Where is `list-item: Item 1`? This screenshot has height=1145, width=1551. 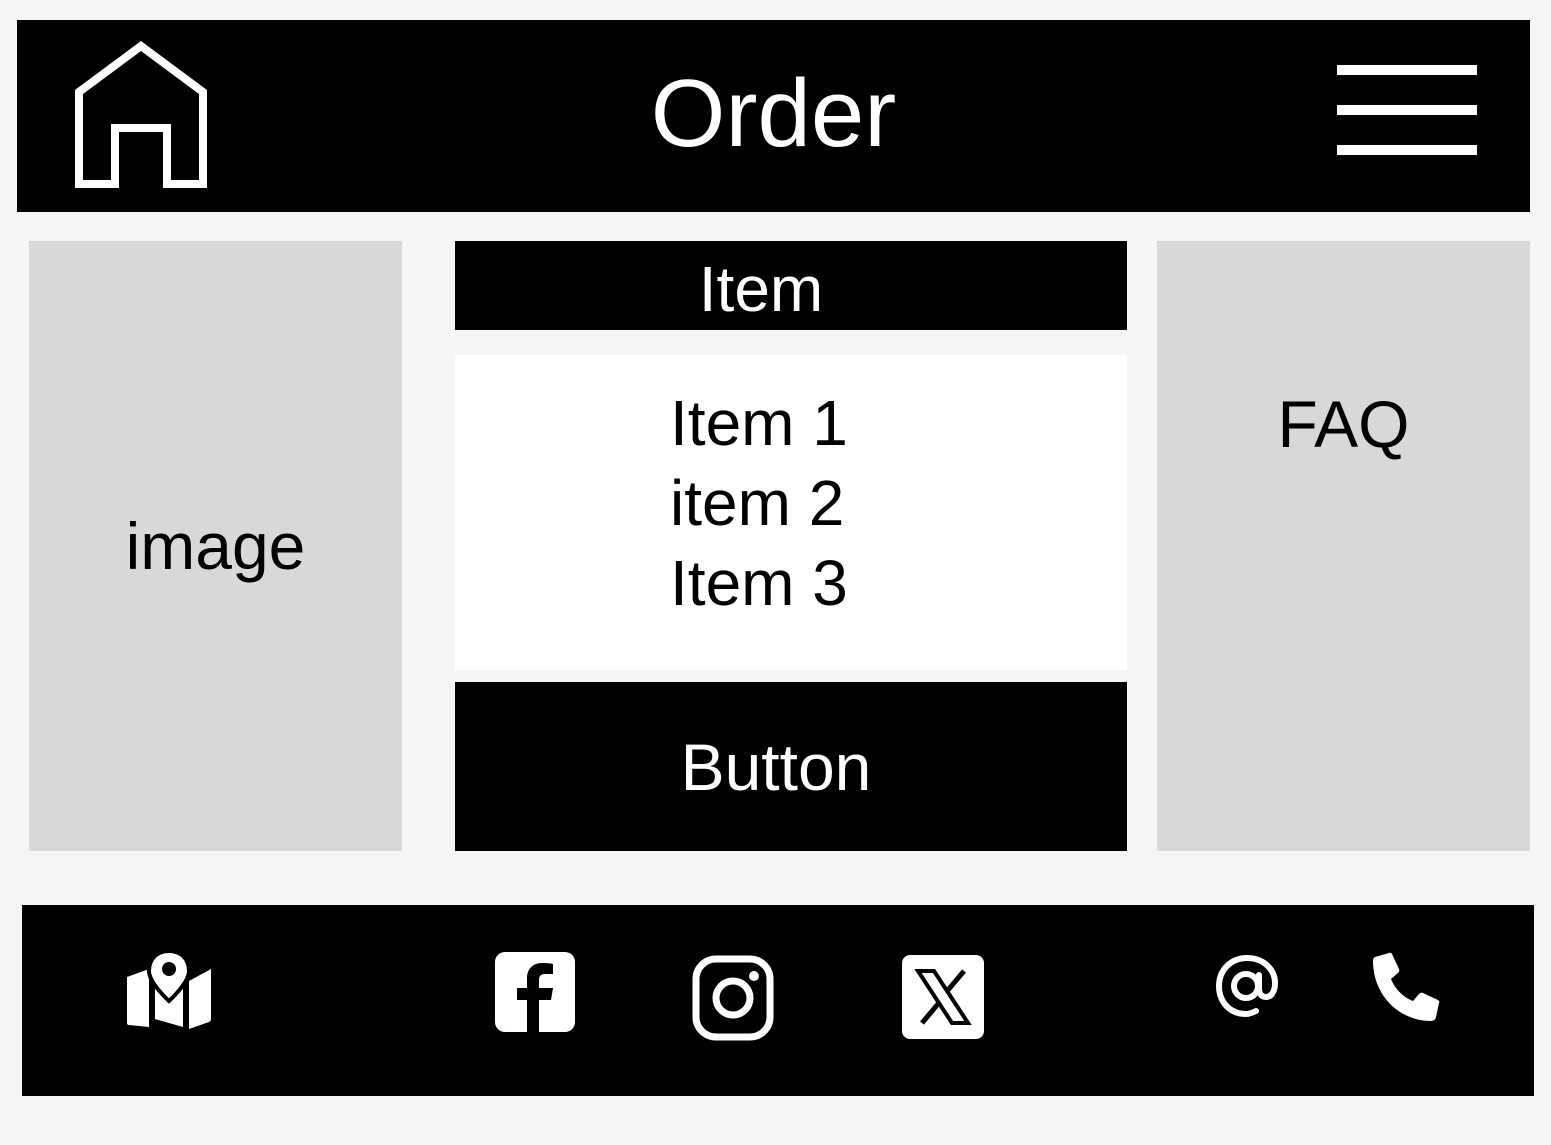
list-item: Item 1 is located at coordinates (759, 423).